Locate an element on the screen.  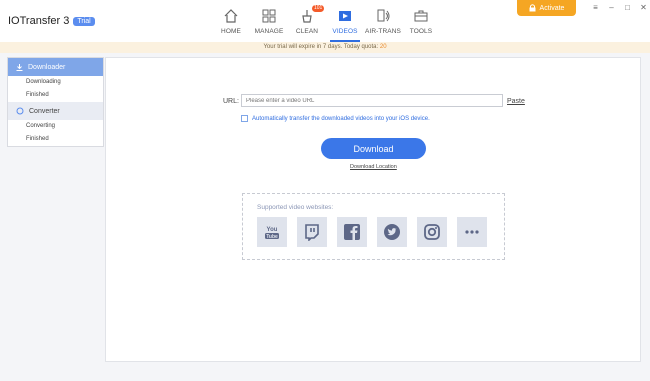
nav-home-label: HOME is located at coordinates (231, 31).